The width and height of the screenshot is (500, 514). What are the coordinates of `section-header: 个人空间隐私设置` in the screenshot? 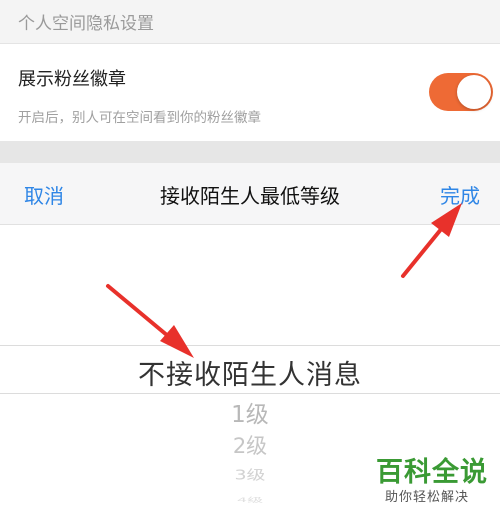 It's located at (250, 22).